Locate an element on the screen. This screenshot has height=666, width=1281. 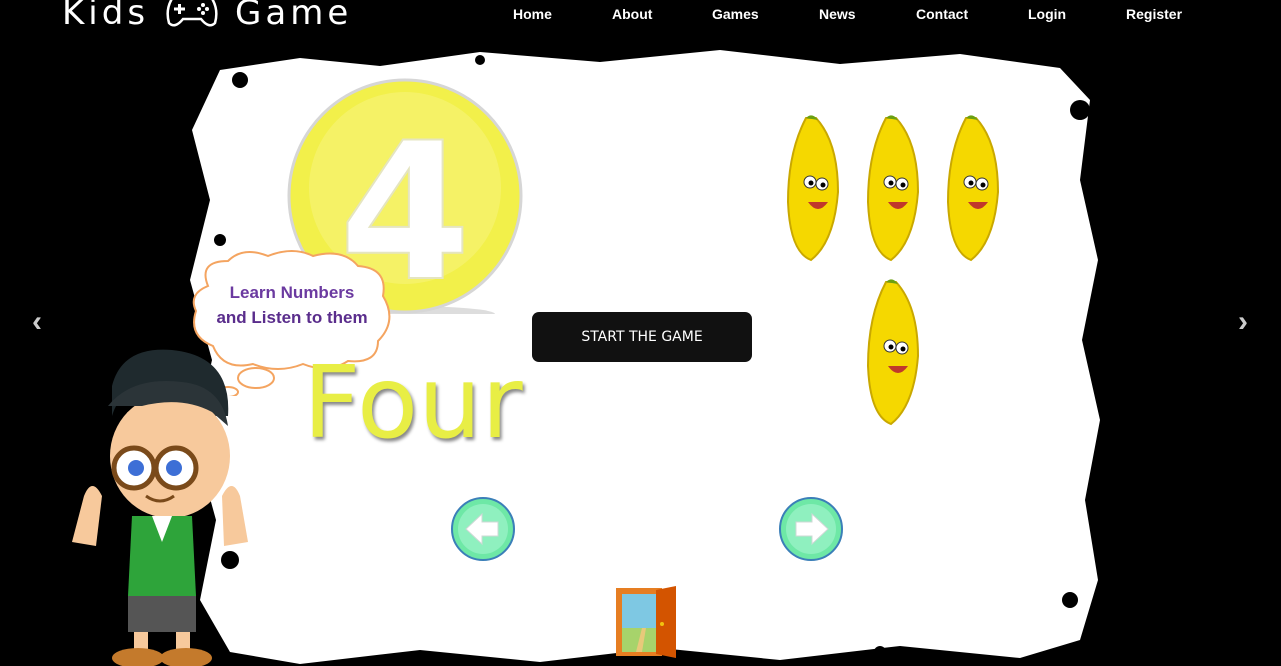
nav-register: Register is located at coordinates (1154, 14).